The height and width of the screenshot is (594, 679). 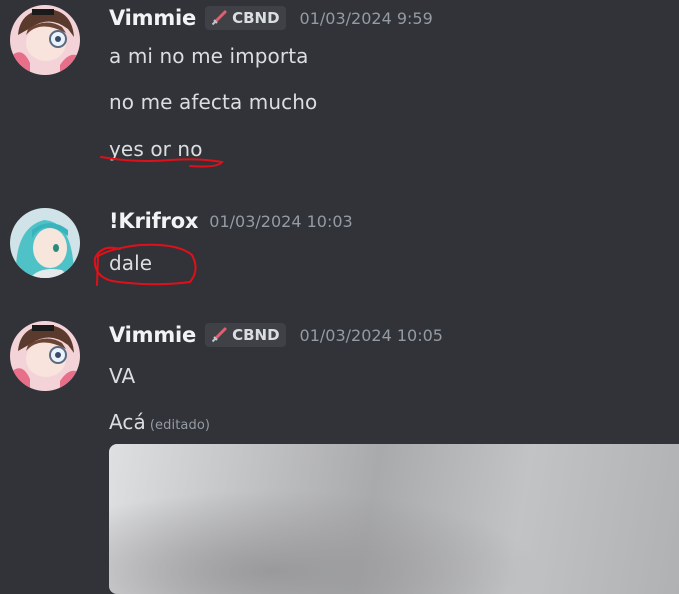 I want to click on timestamp: 01/03/2024 10:03, so click(x=280, y=221).